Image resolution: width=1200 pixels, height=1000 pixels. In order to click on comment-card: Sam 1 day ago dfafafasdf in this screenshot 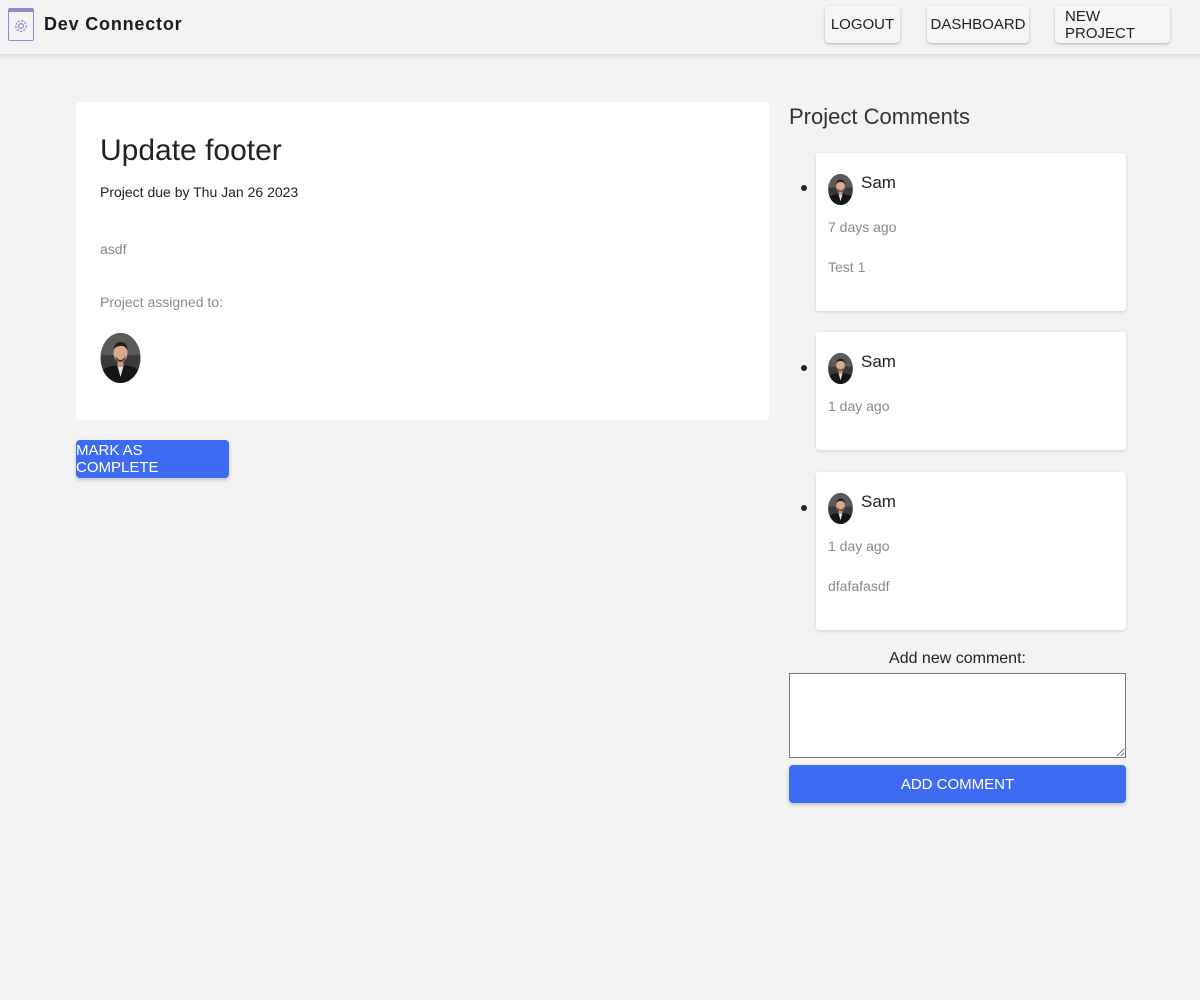, I will do `click(971, 551)`.